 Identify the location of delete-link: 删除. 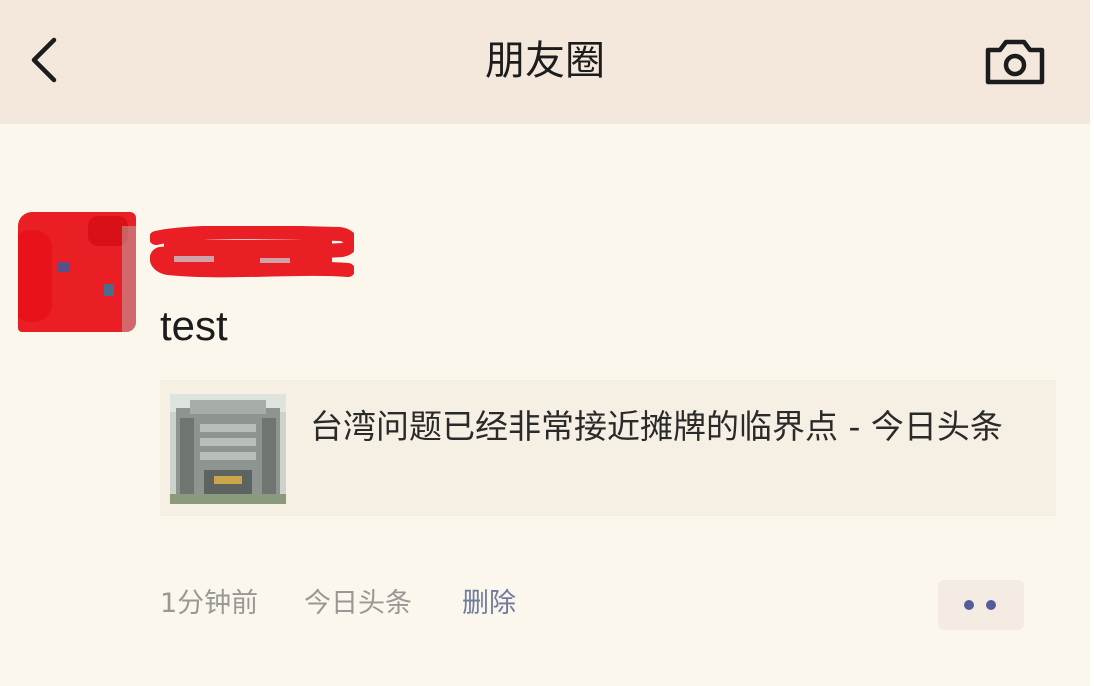
(489, 604).